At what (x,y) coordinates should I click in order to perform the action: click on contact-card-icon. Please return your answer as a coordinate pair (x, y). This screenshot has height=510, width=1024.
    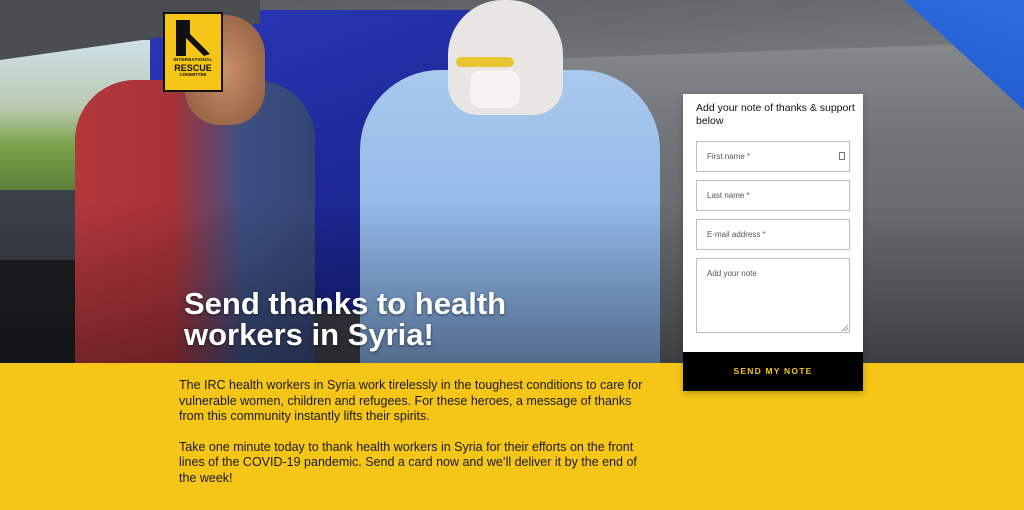
    Looking at the image, I should click on (842, 156).